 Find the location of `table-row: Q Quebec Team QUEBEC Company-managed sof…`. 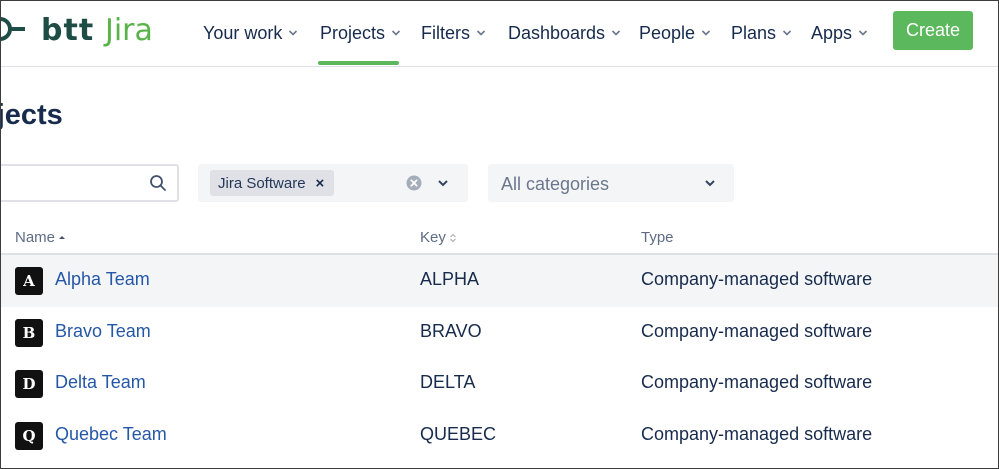

table-row: Q Quebec Team QUEBEC Company-managed sof… is located at coordinates (499, 436).